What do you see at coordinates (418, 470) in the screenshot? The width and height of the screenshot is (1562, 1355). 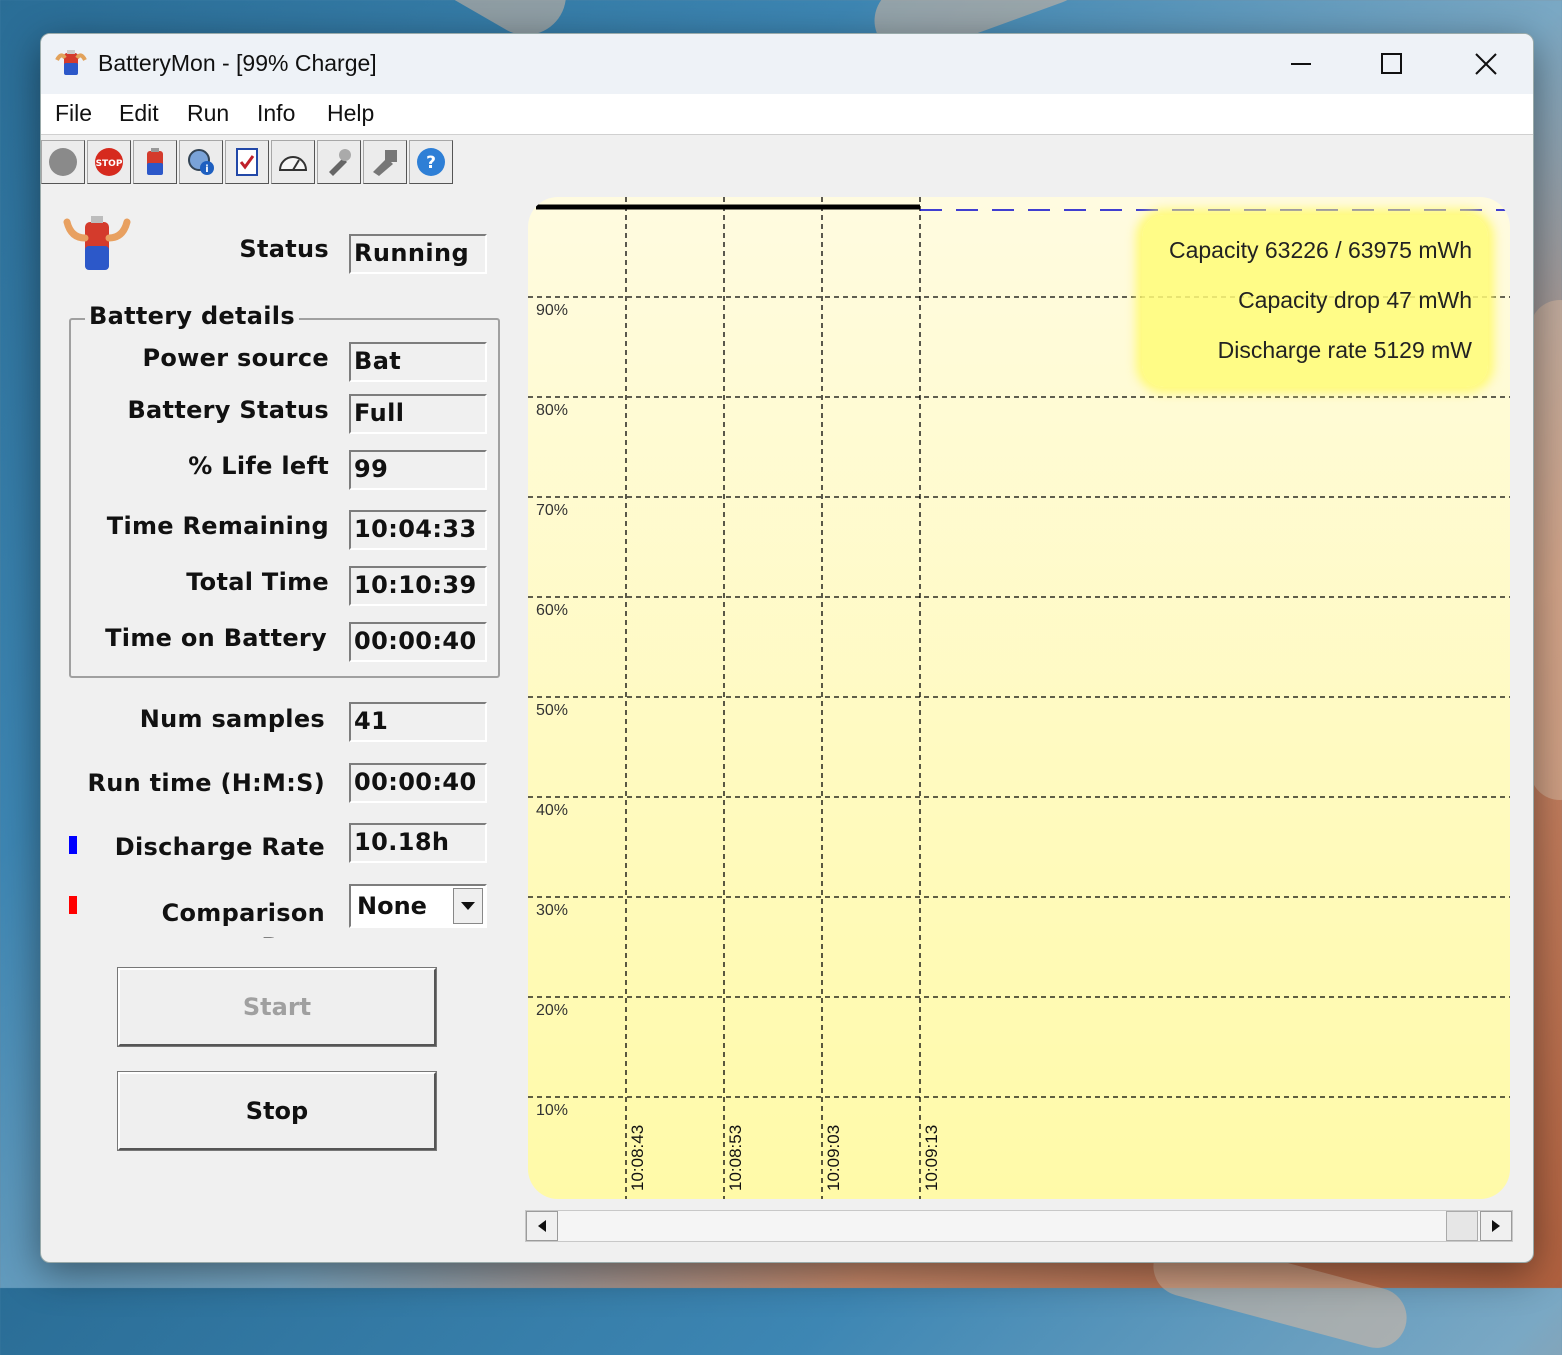 I see `life-left-field: 99` at bounding box center [418, 470].